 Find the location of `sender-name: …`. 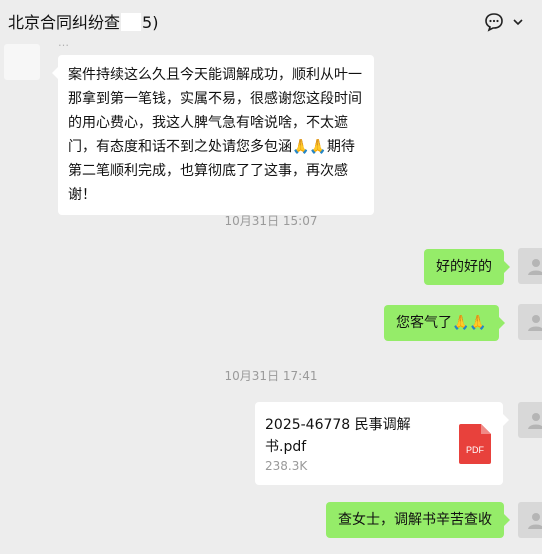

sender-name: … is located at coordinates (63, 42).